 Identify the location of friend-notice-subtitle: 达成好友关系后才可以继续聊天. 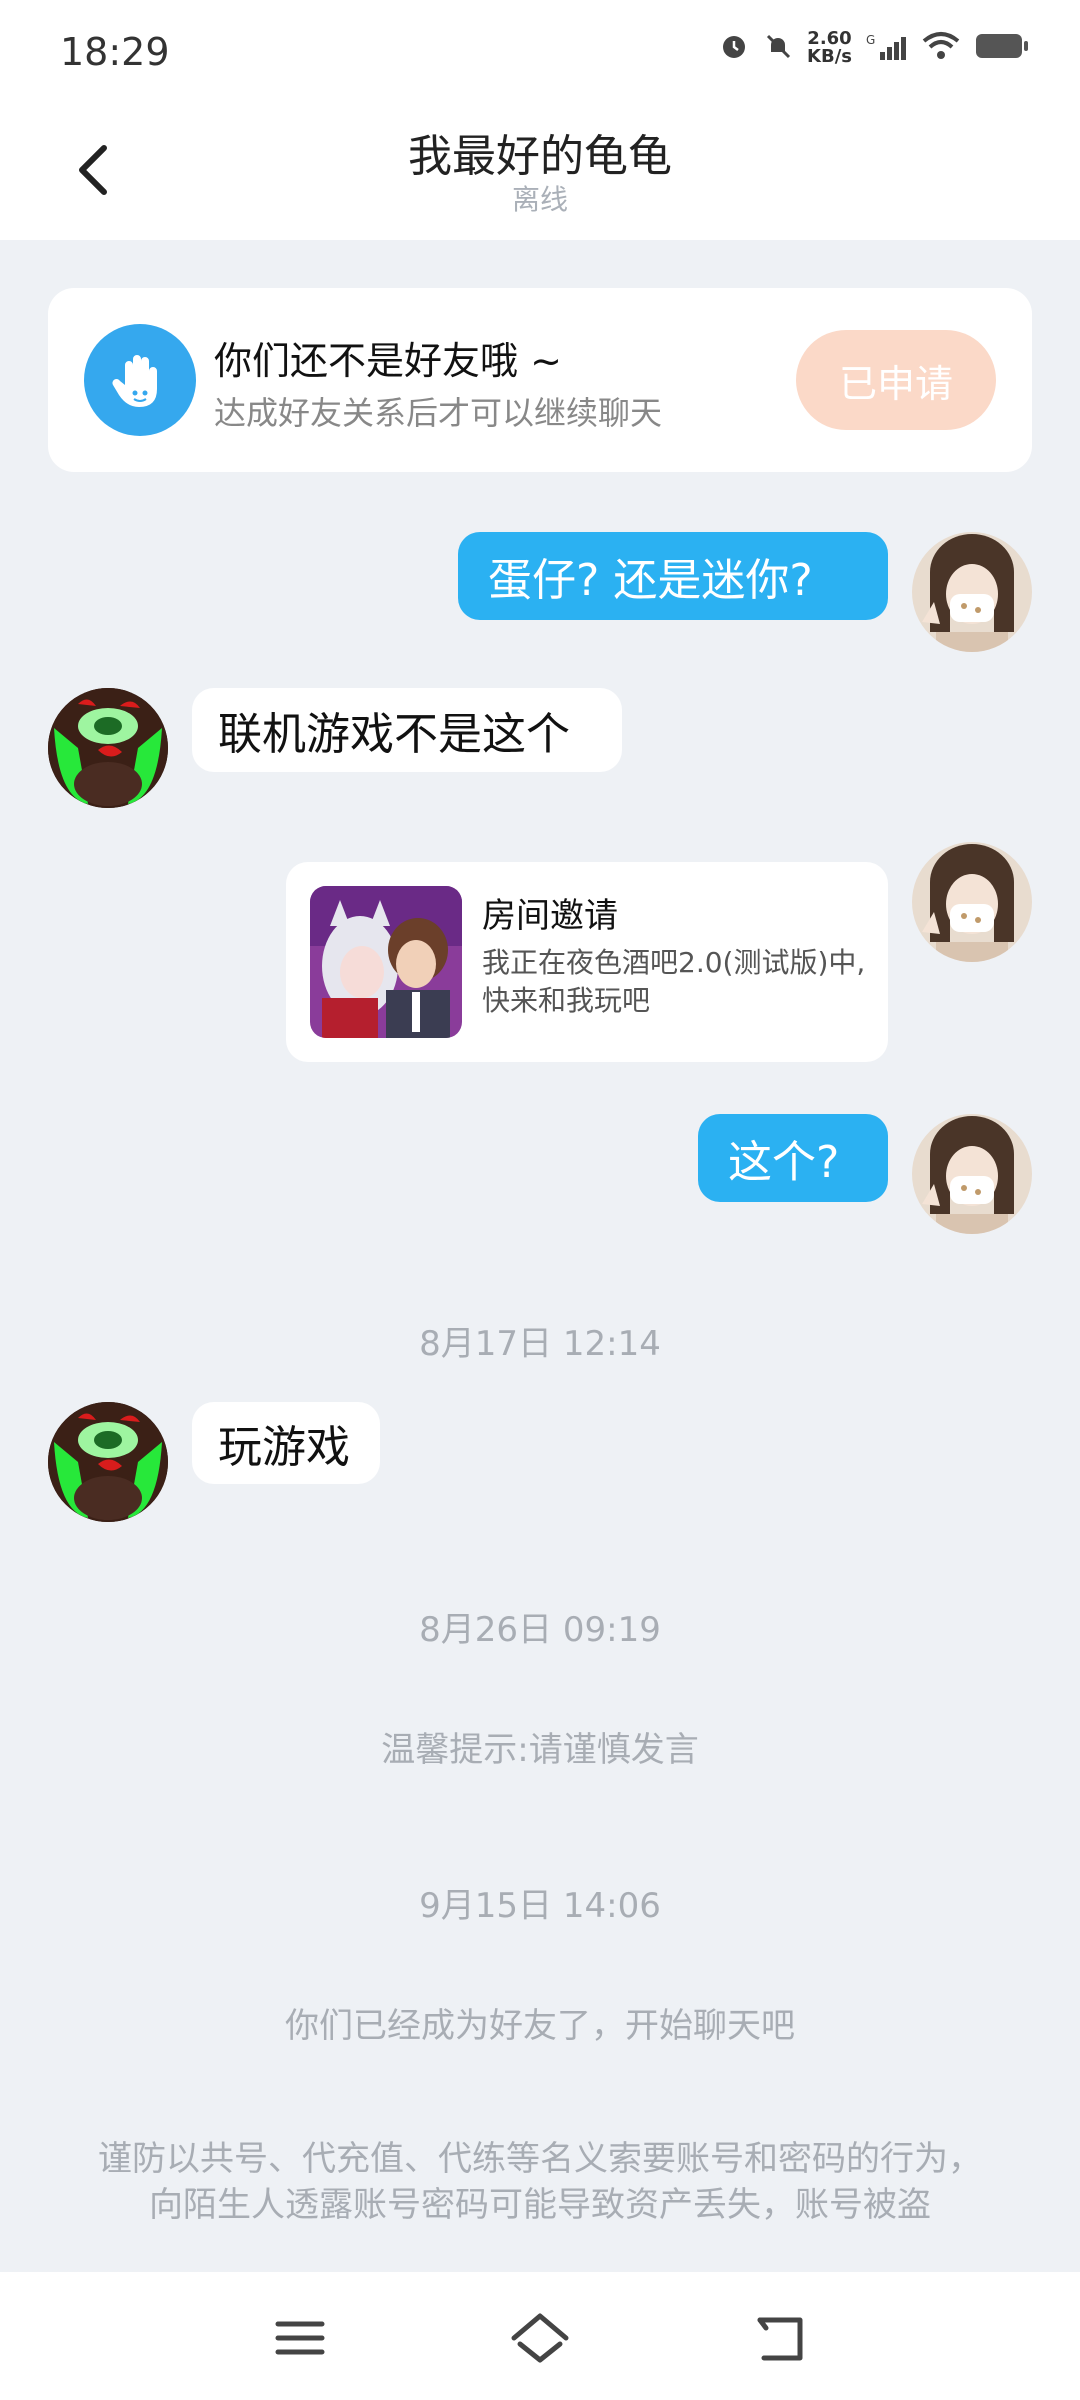
(438, 413).